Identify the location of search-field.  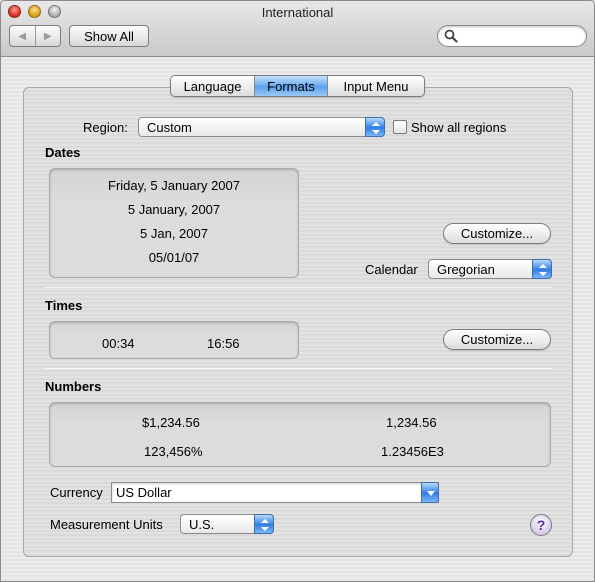
(512, 36).